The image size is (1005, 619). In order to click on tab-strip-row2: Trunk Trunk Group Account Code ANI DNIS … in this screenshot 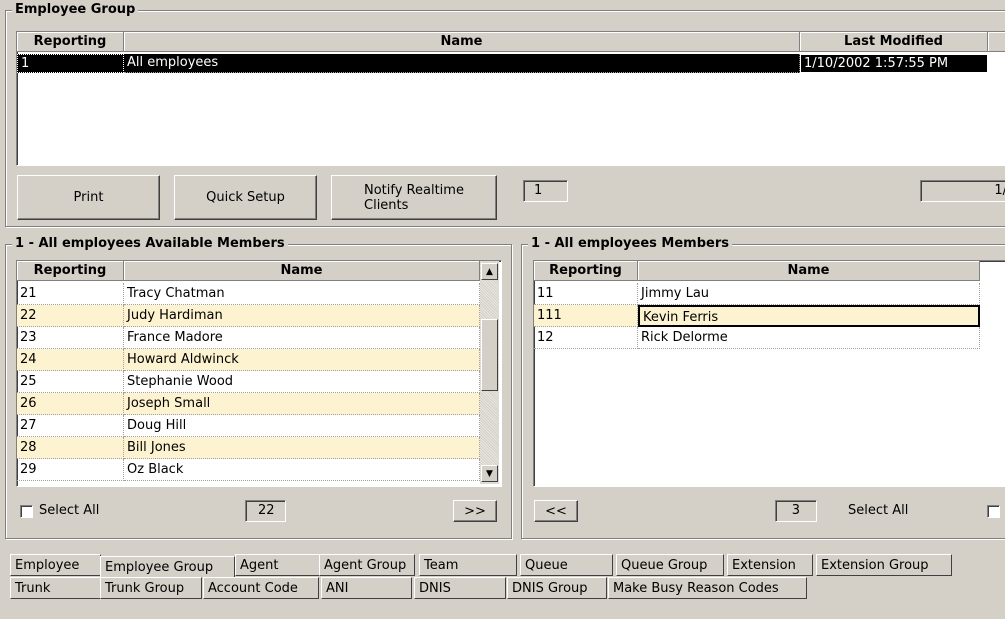, I will do `click(505, 589)`.